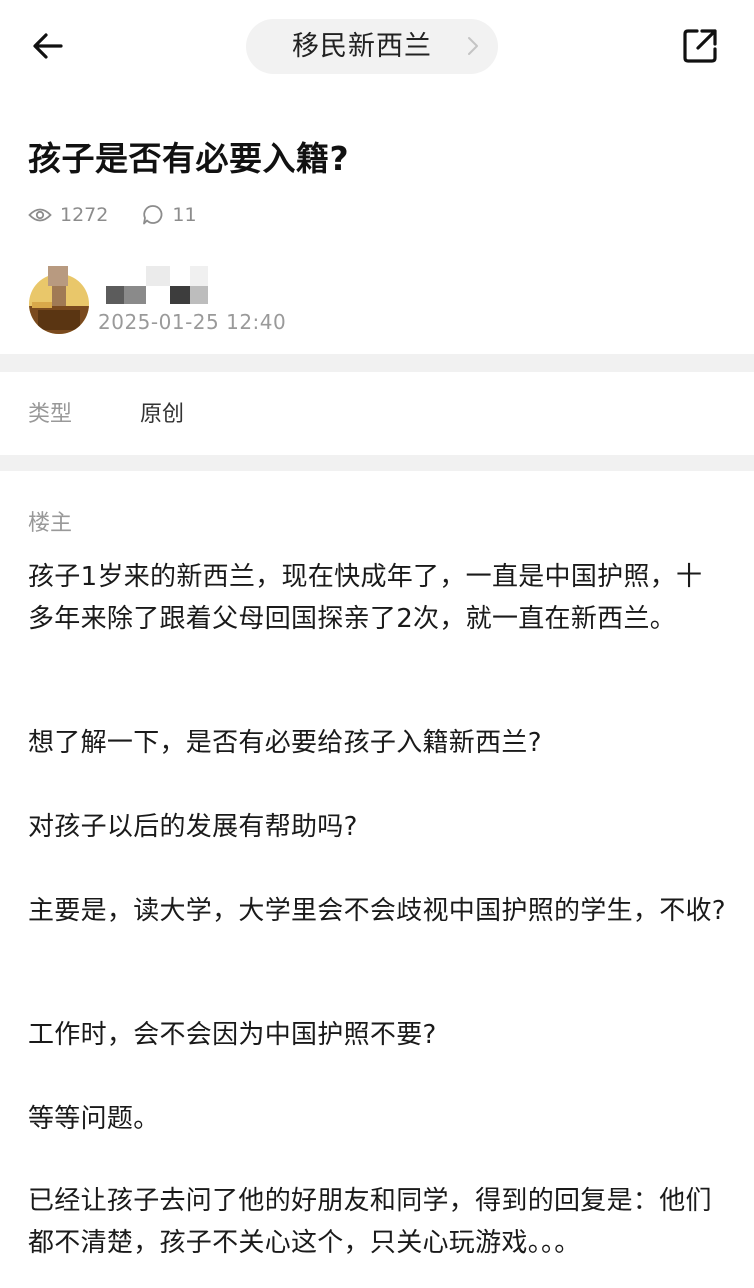 Image resolution: width=754 pixels, height=1288 pixels. I want to click on post-date: 2025-01-25 12:40, so click(192, 322).